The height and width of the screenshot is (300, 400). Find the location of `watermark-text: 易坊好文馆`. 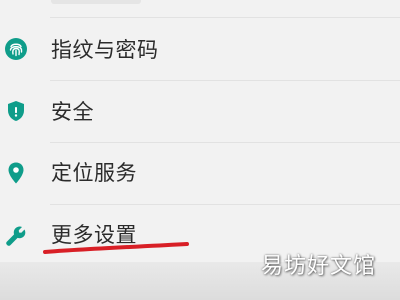

watermark-text: 易坊好文馆 is located at coordinates (318, 266).